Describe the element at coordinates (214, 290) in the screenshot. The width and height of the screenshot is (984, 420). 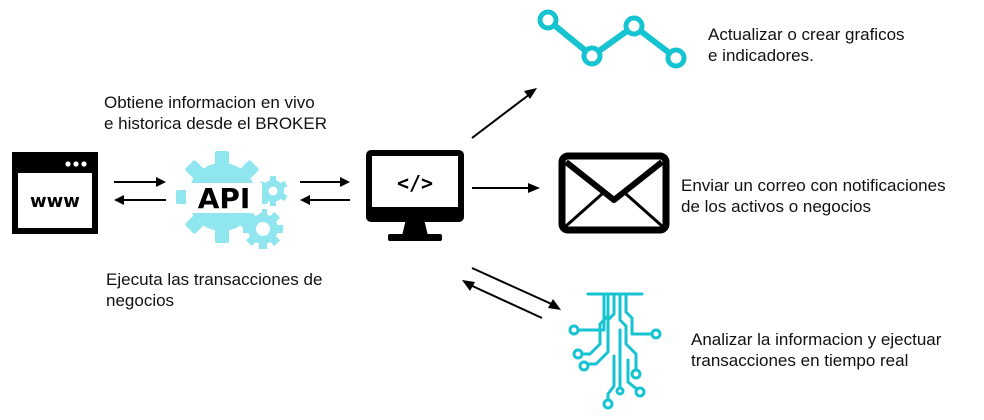
I see `execute-trades-label: Ejecuta las transacciones de negocios` at that location.